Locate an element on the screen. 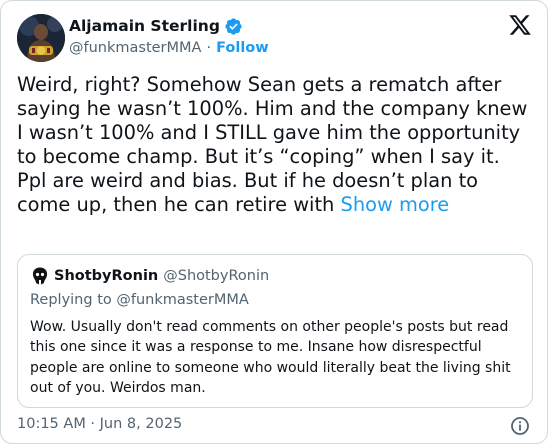 This screenshot has width=548, height=444. author-handle: @funkmasterMMA is located at coordinates (135, 48).